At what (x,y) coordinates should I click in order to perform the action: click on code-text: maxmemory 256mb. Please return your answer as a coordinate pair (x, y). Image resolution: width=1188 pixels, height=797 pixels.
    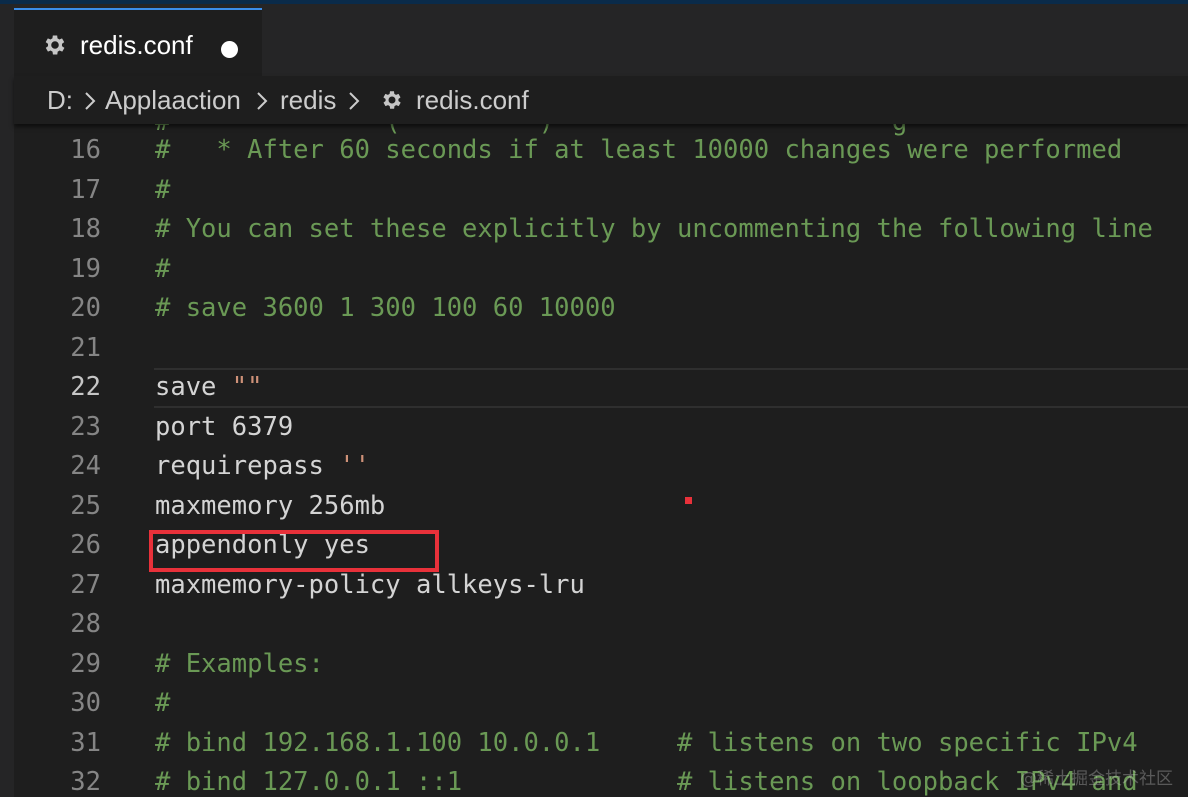
    Looking at the image, I should click on (270, 505).